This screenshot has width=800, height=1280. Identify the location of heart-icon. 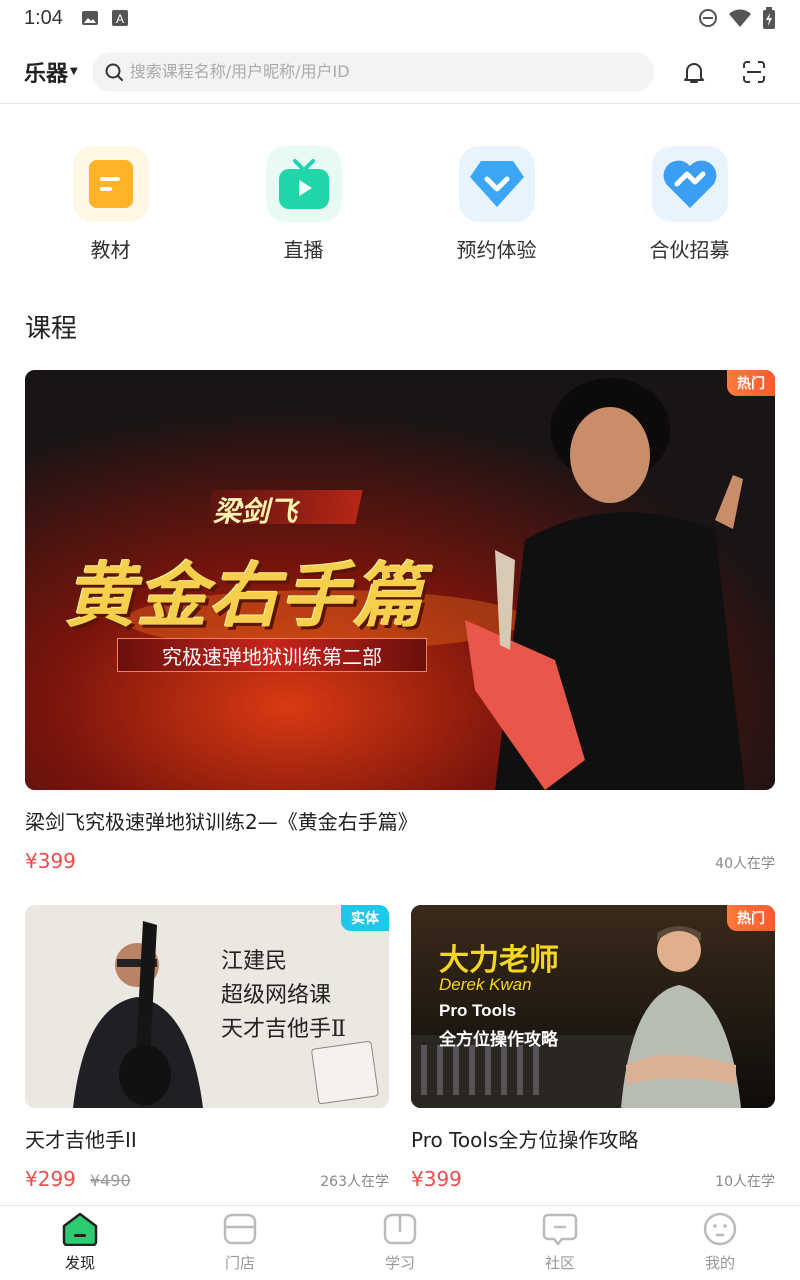
(689, 184).